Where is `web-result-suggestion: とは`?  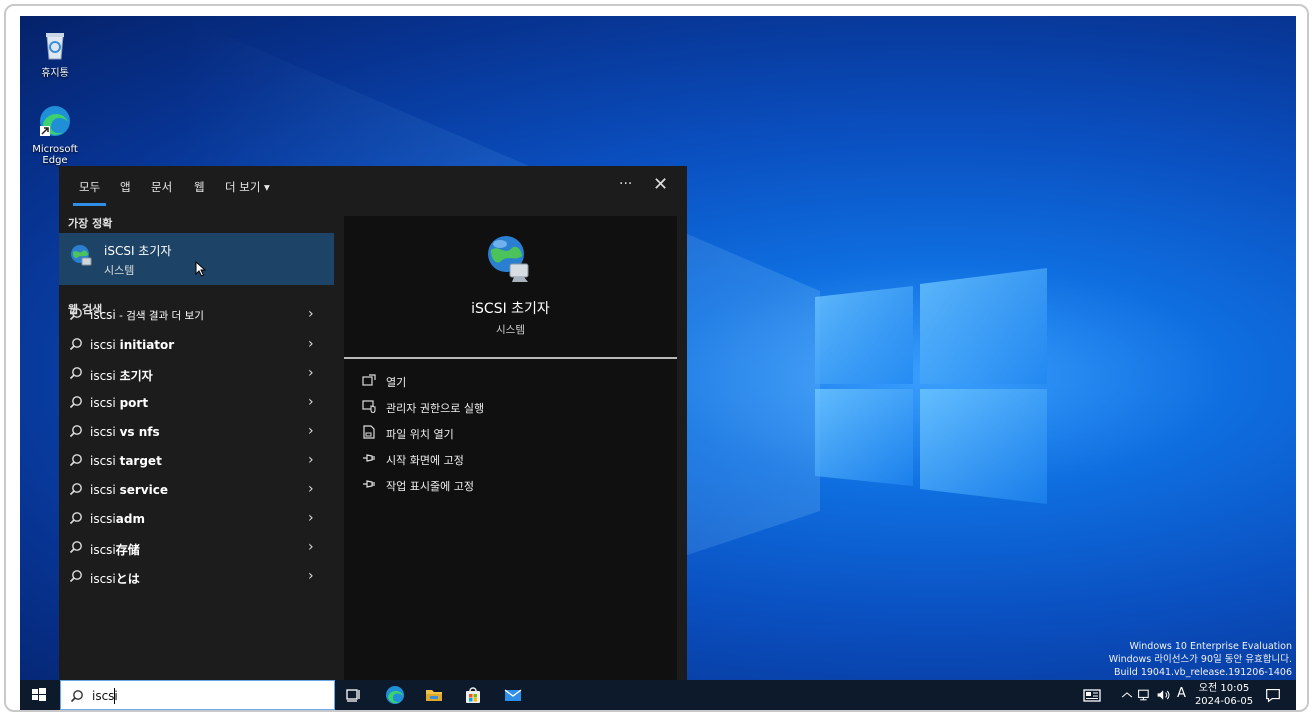
web-result-suggestion: とは is located at coordinates (127, 579).